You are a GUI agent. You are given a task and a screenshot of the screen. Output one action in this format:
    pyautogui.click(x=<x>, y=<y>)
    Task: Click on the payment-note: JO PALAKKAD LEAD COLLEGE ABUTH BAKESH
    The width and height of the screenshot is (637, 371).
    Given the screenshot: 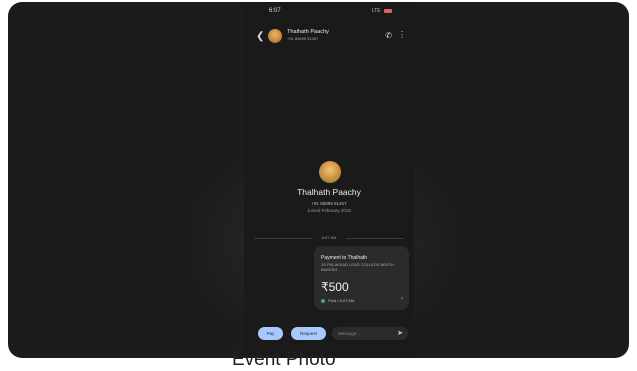 What is the action you would take?
    pyautogui.click(x=358, y=267)
    